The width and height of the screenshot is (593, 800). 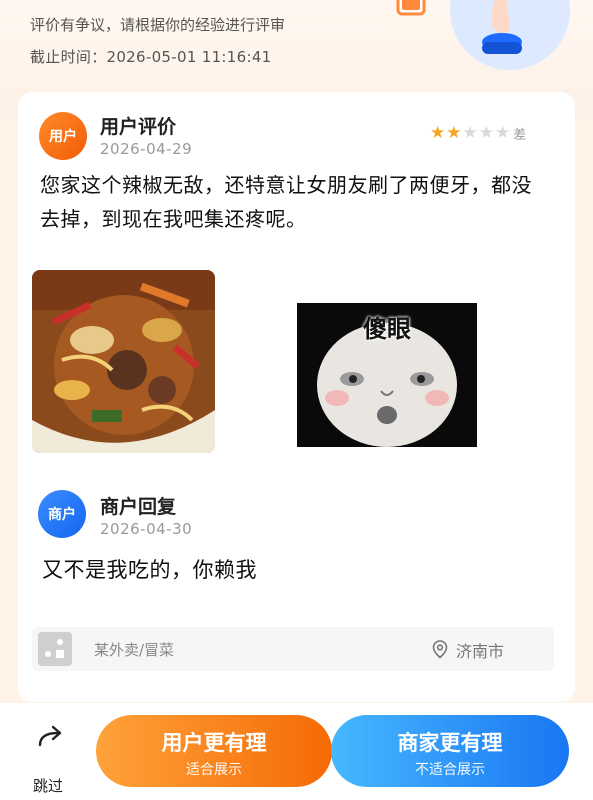 What do you see at coordinates (450, 743) in the screenshot?
I see `vote-merchant-label: 商家更有理` at bounding box center [450, 743].